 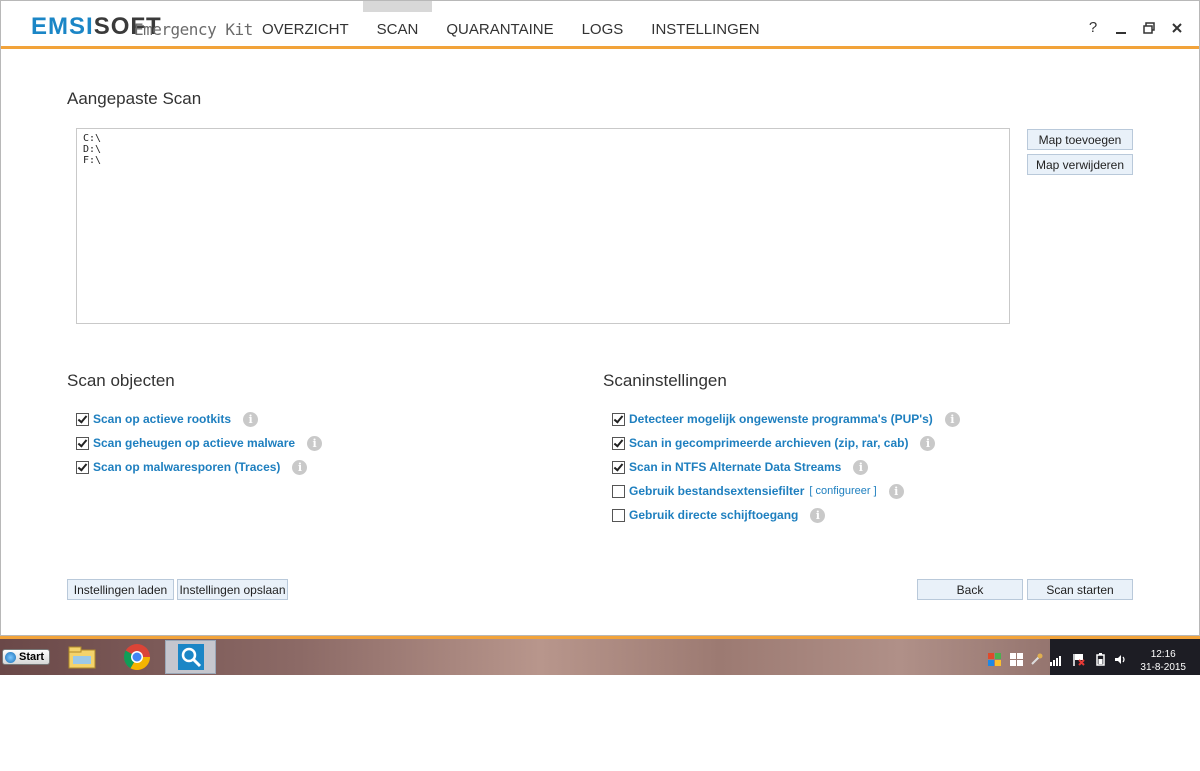 I want to click on remove-folder-button: Map verwijderen, so click(x=1080, y=164).